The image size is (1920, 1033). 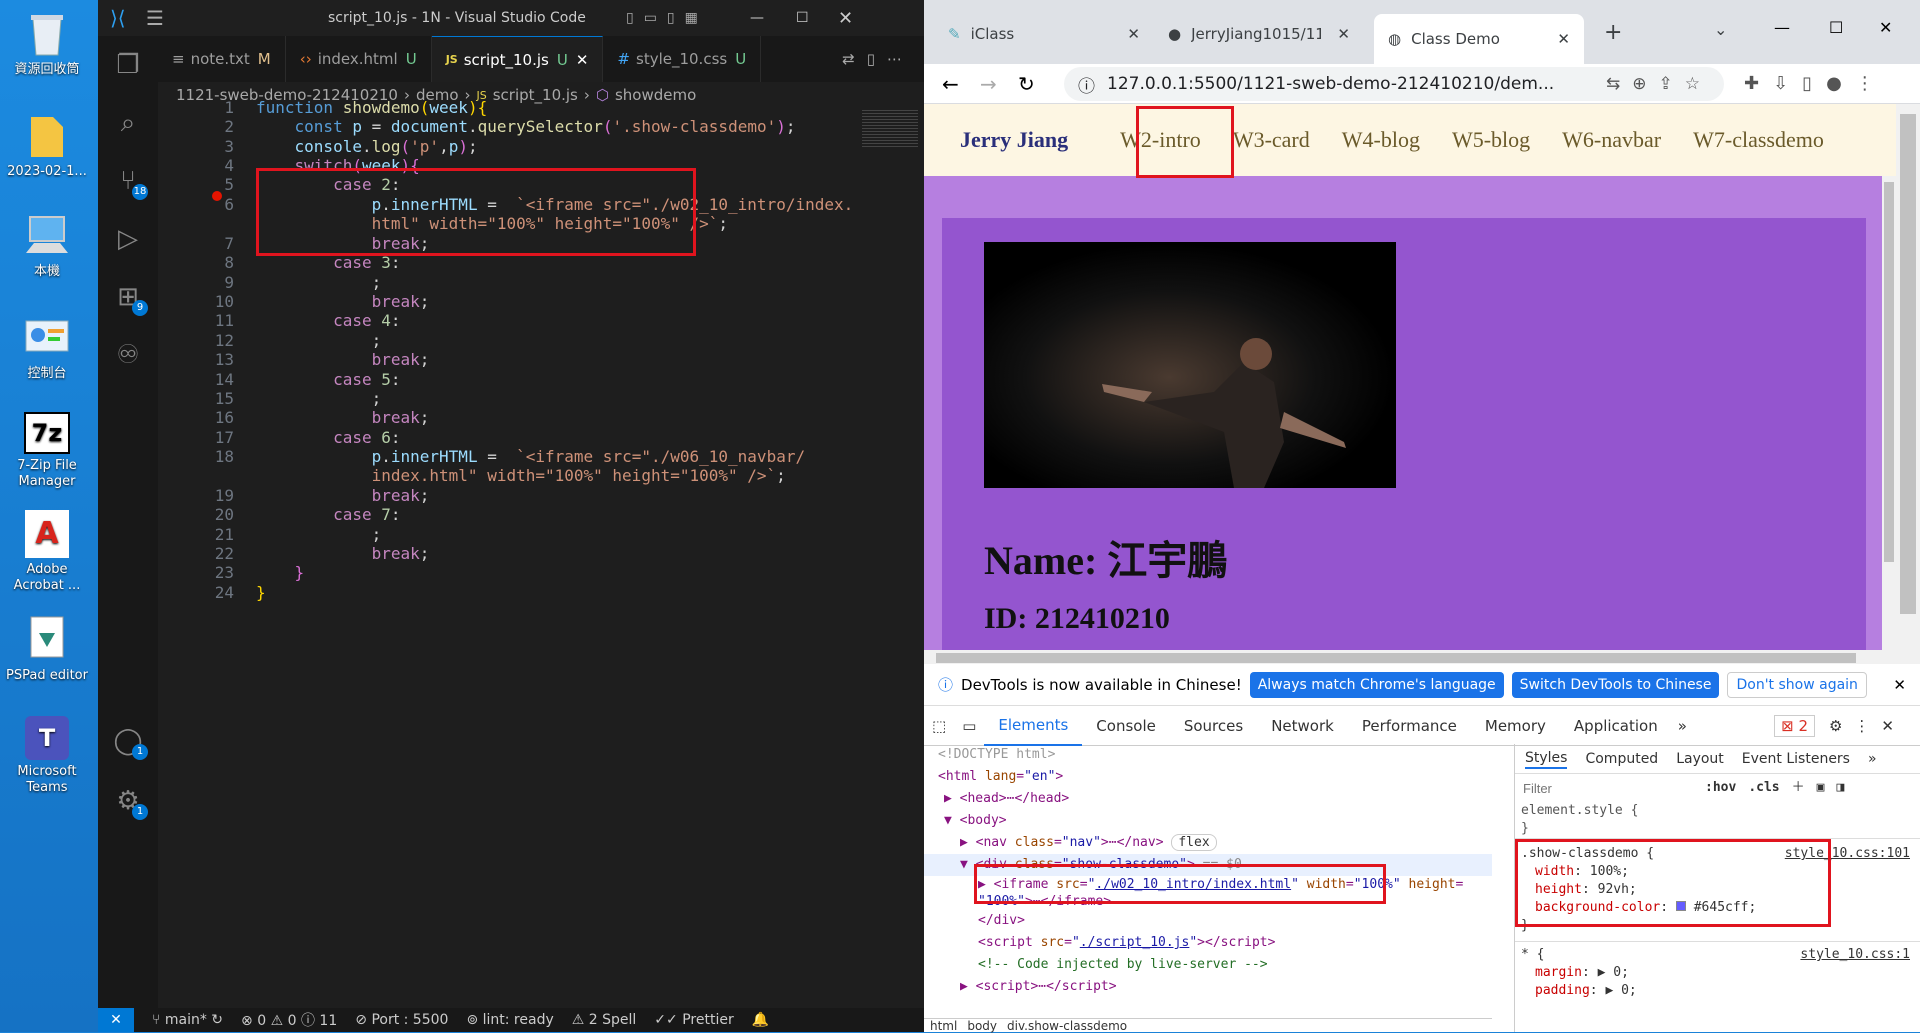 I want to click on menu-icon: ☰, so click(x=155, y=18).